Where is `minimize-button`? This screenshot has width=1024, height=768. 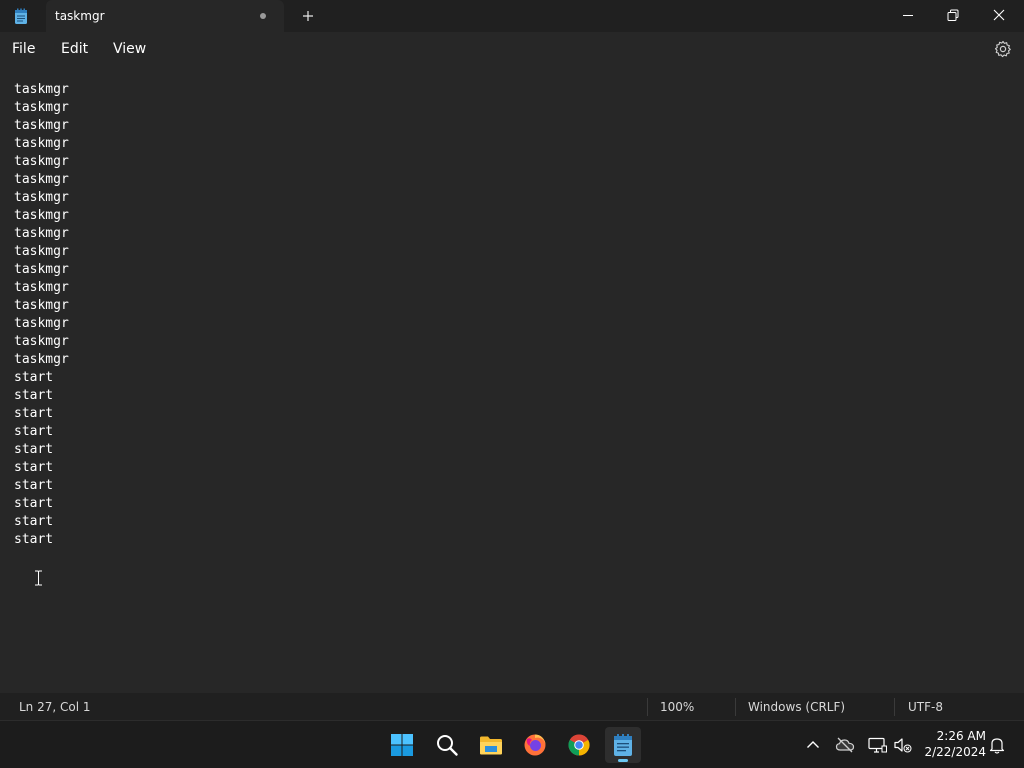
minimize-button is located at coordinates (908, 16).